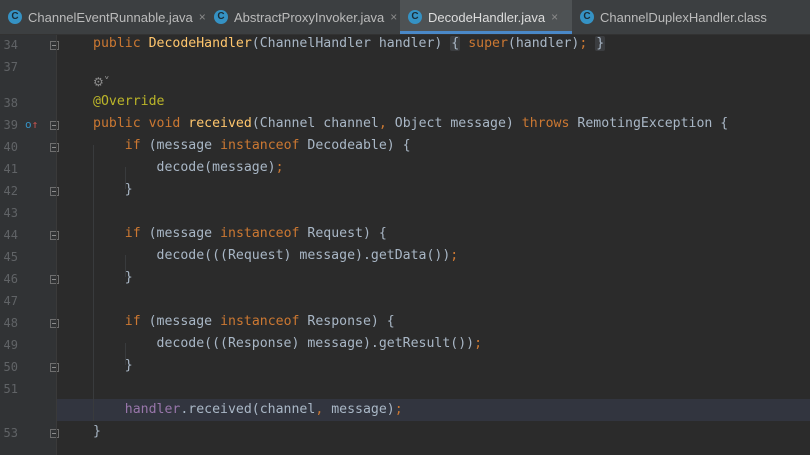 The width and height of the screenshot is (810, 455). I want to click on line-number: 42, so click(10, 191).